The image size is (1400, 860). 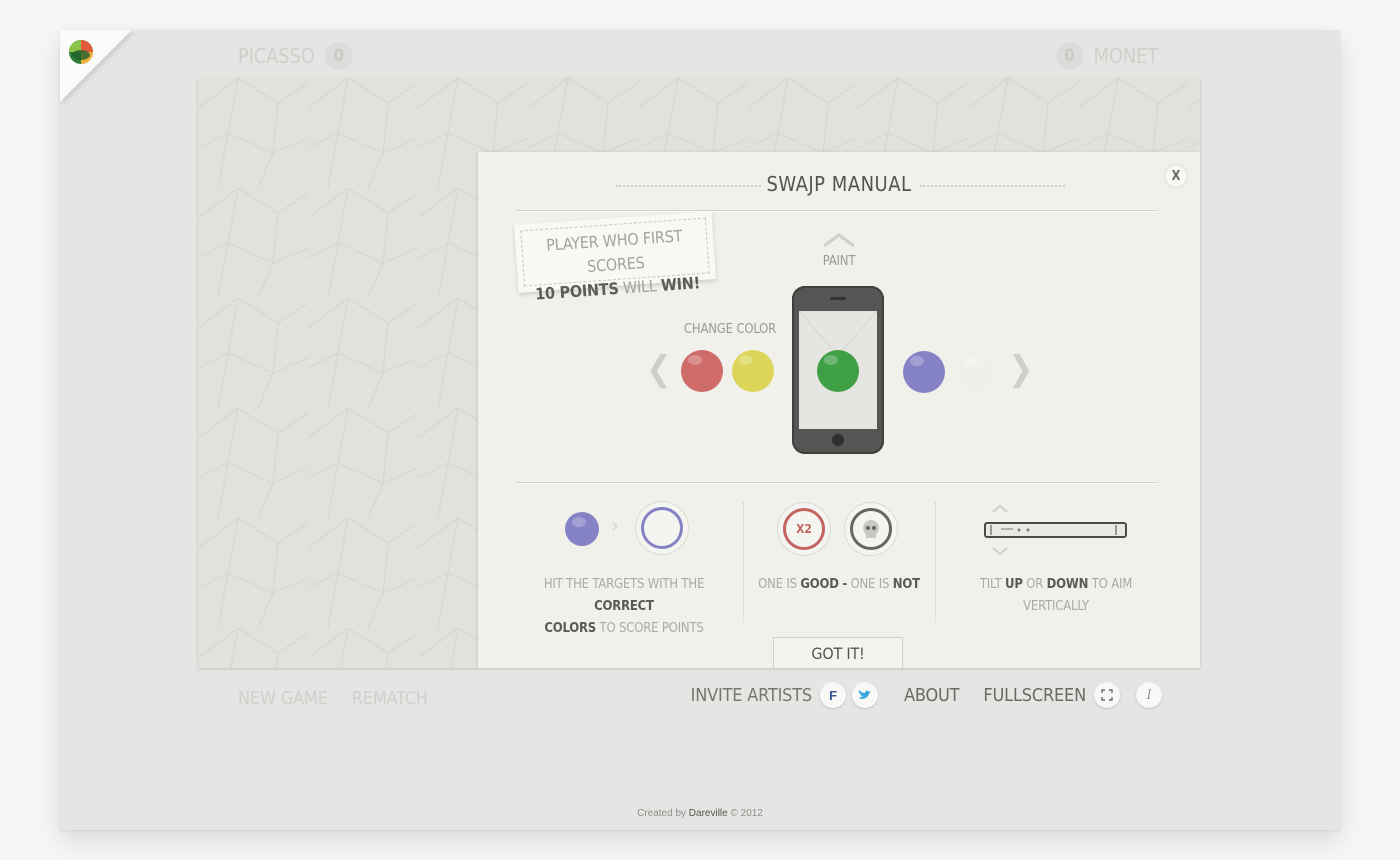 I want to click on note-line1: Player who first scores, so click(x=614, y=251).